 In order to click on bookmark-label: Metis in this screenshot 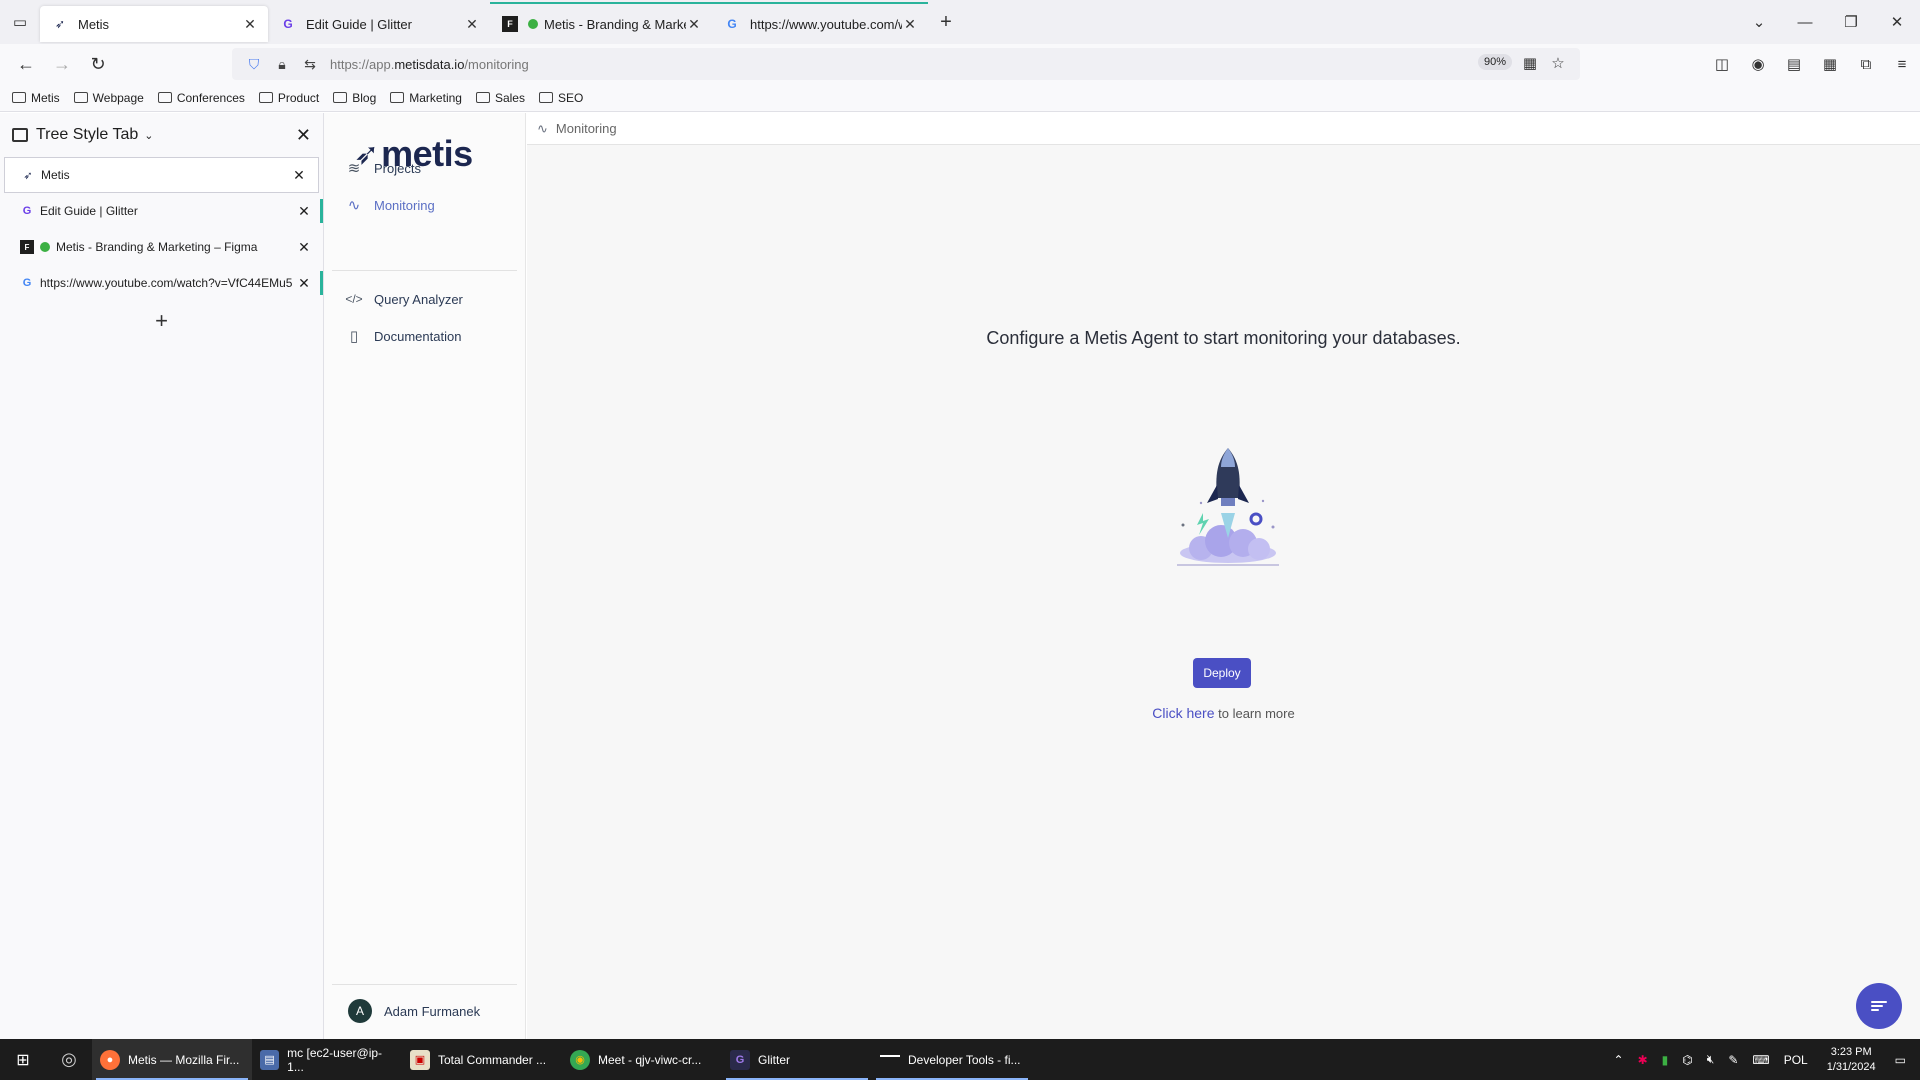, I will do `click(45, 97)`.